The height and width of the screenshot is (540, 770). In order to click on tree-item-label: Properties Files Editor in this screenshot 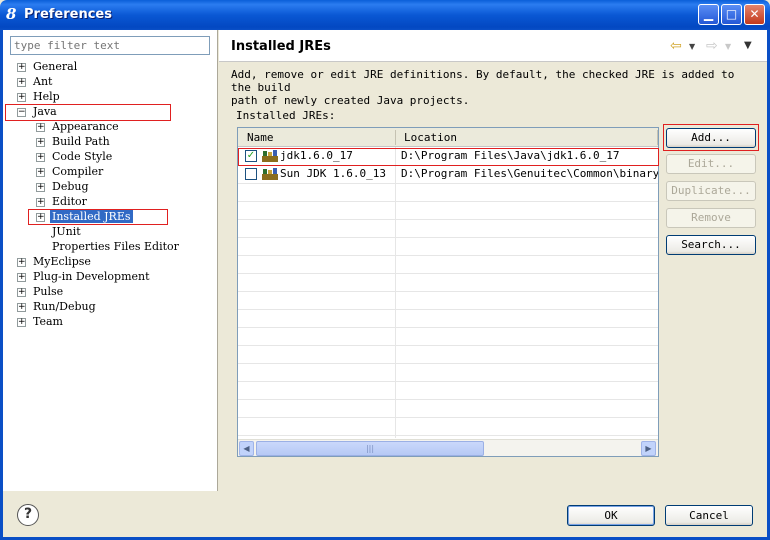, I will do `click(115, 246)`.